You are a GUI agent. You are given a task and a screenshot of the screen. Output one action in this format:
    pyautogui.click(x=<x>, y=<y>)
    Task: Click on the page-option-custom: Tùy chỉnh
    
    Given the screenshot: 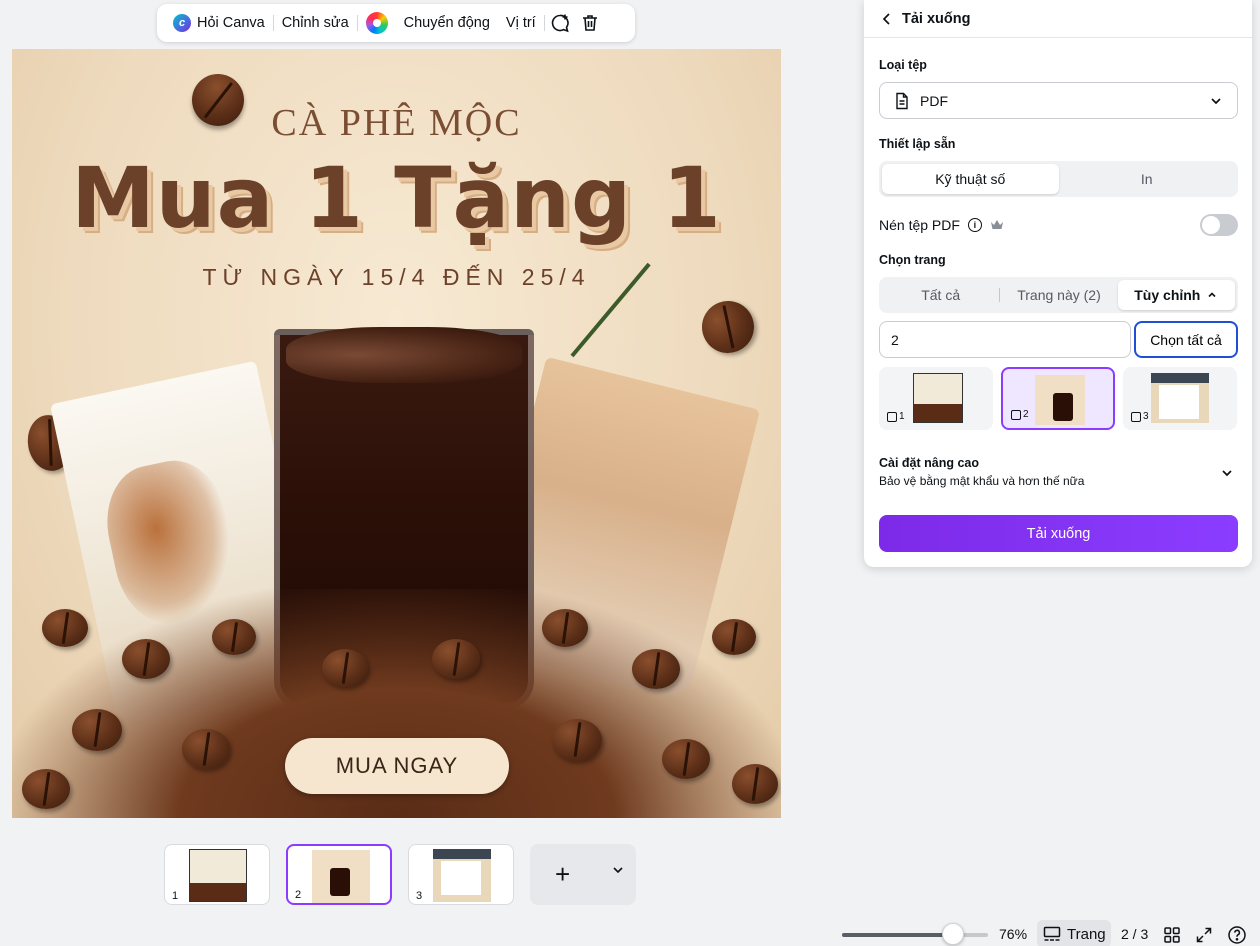 What is the action you would take?
    pyautogui.click(x=1176, y=295)
    